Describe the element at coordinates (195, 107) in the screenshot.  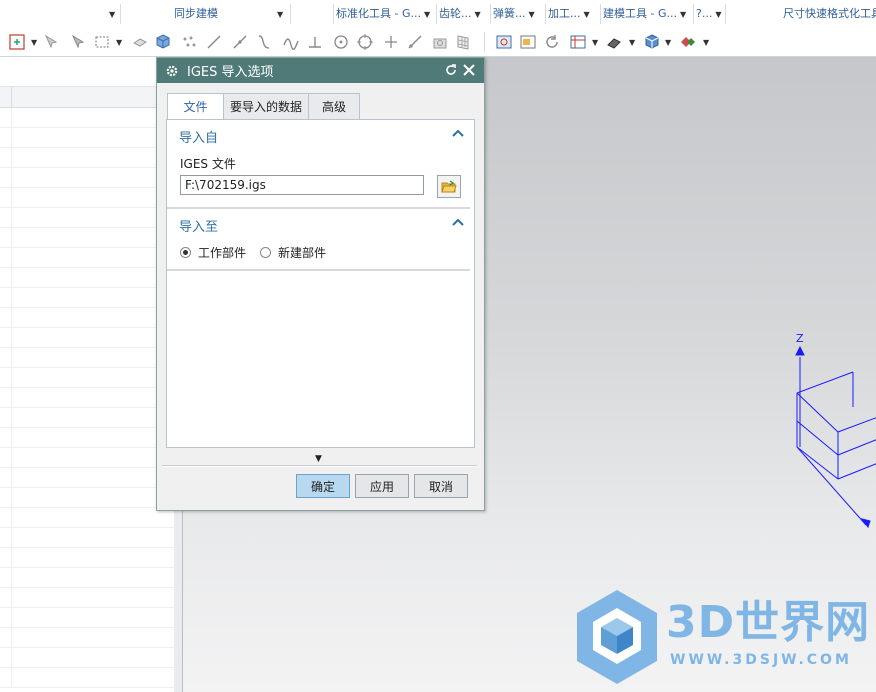
I see `tab-file: 文件` at that location.